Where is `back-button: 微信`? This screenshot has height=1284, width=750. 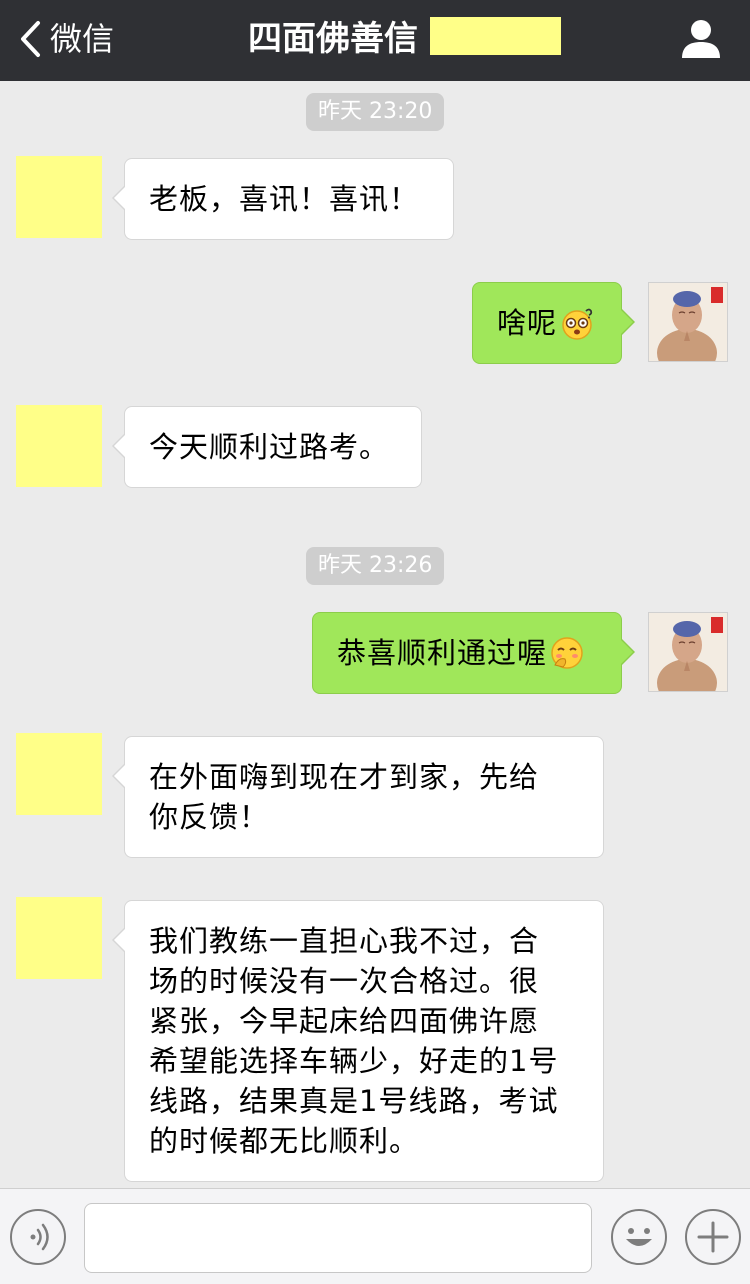 back-button: 微信 is located at coordinates (66, 39).